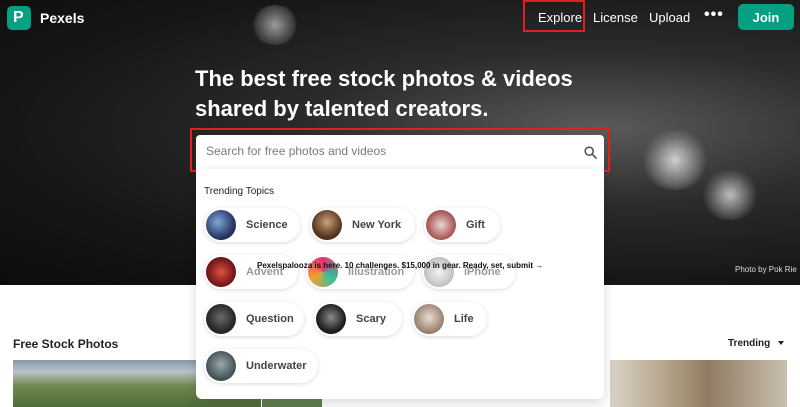 This screenshot has height=407, width=800. I want to click on nav-upload: Upload, so click(669, 17).